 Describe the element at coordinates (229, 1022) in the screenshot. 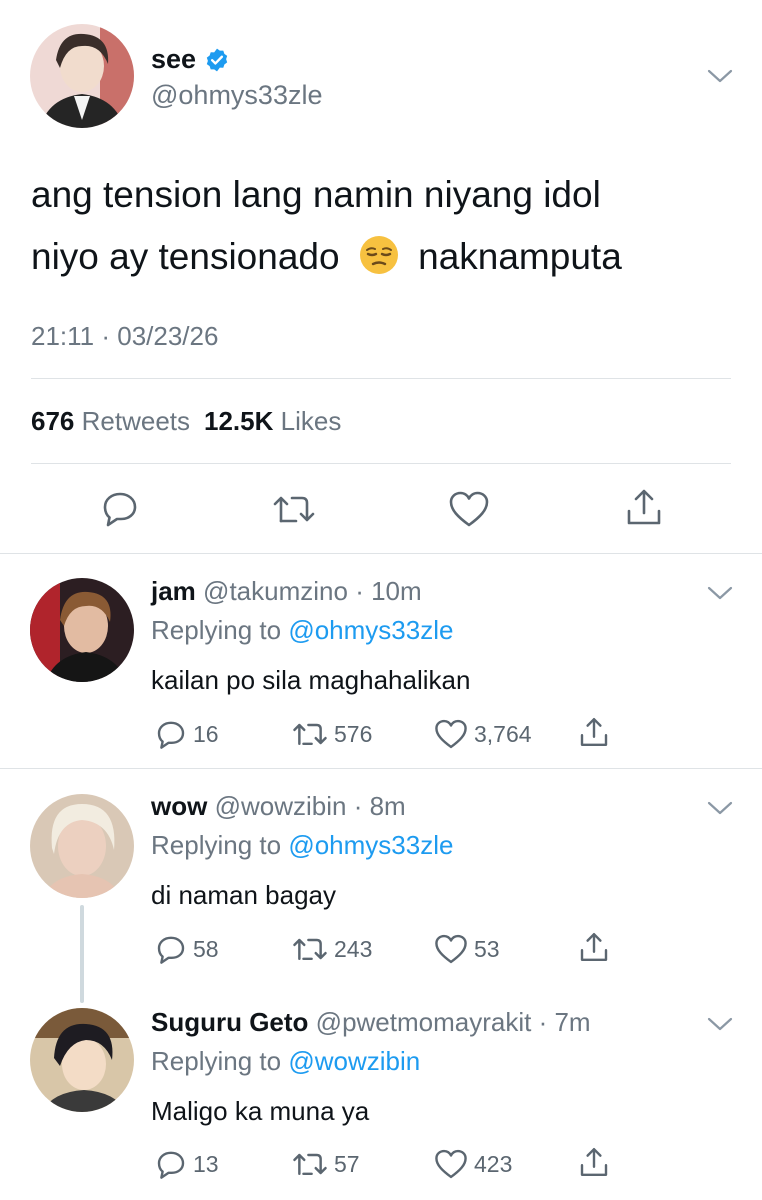

I see `display-name: Suguru Geto` at that location.